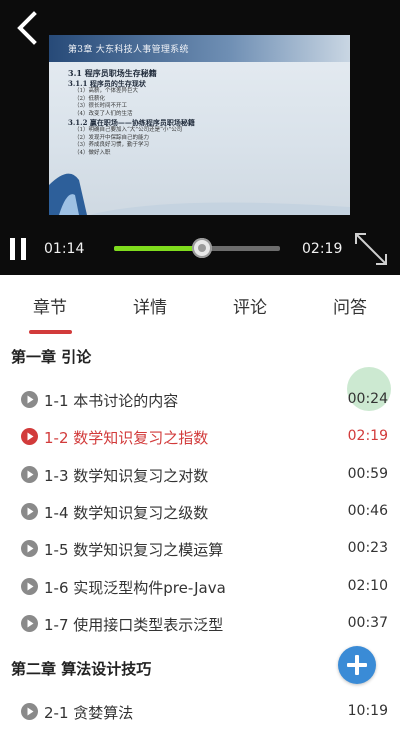 This screenshot has width=400, height=730. What do you see at coordinates (51, 357) in the screenshot?
I see `chapter-title: 第一章 引论` at bounding box center [51, 357].